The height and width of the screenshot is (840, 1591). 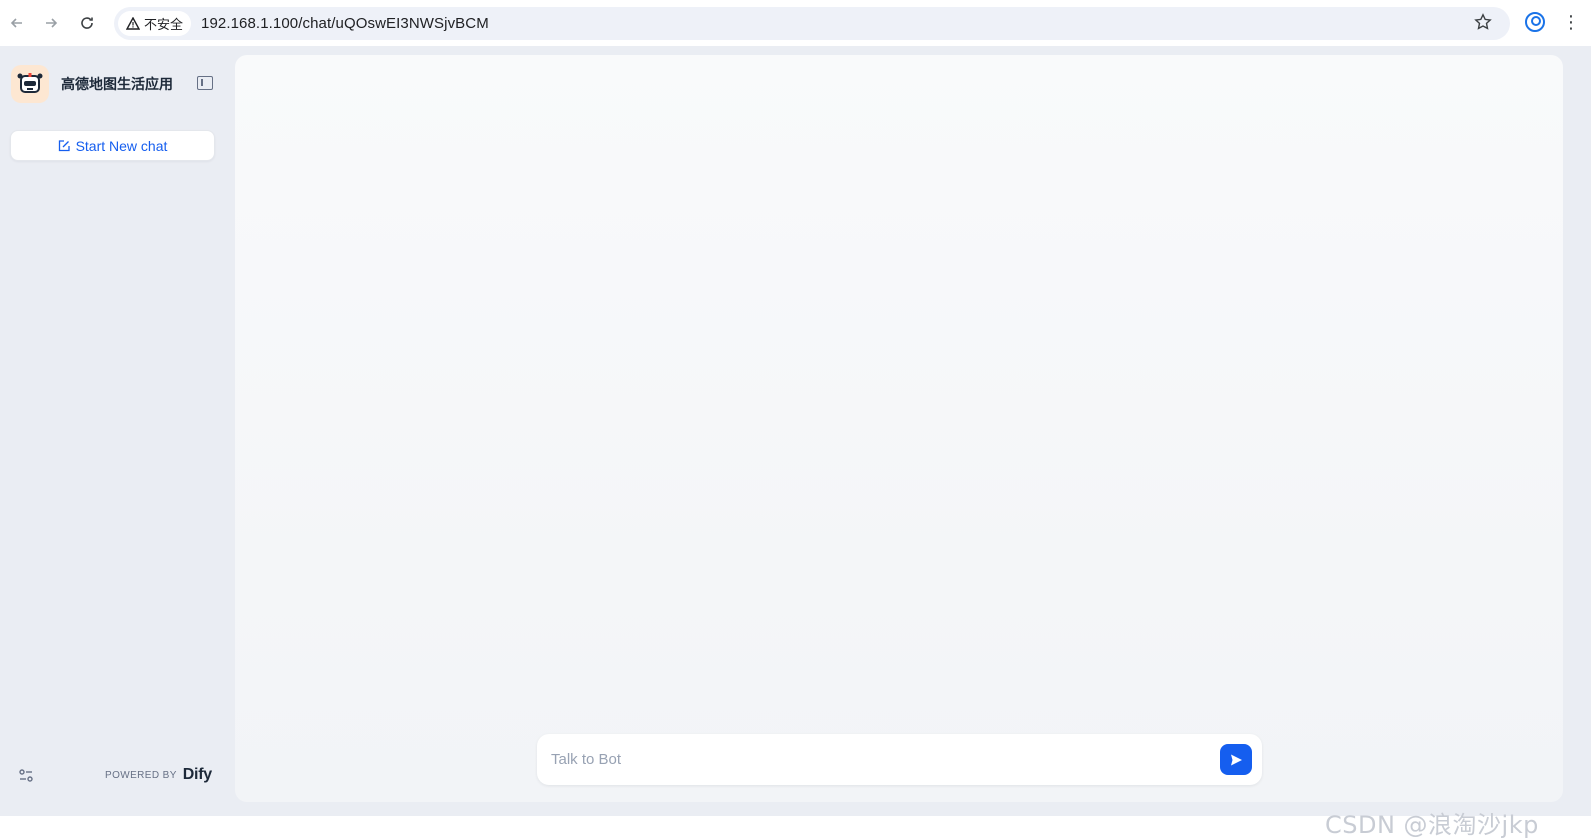 What do you see at coordinates (64, 145) in the screenshot?
I see `edit-icon` at bounding box center [64, 145].